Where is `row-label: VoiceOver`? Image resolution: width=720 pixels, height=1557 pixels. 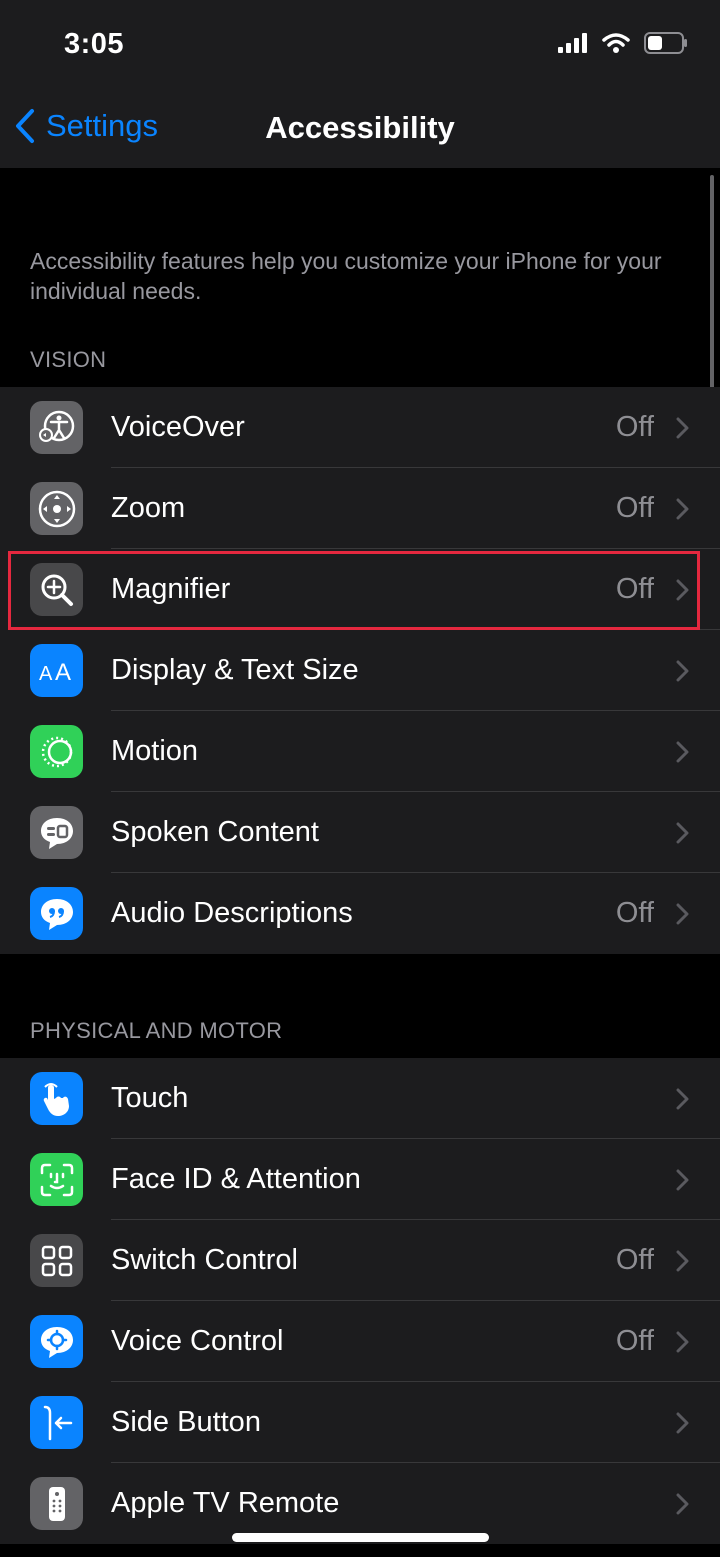 row-label: VoiceOver is located at coordinates (178, 427).